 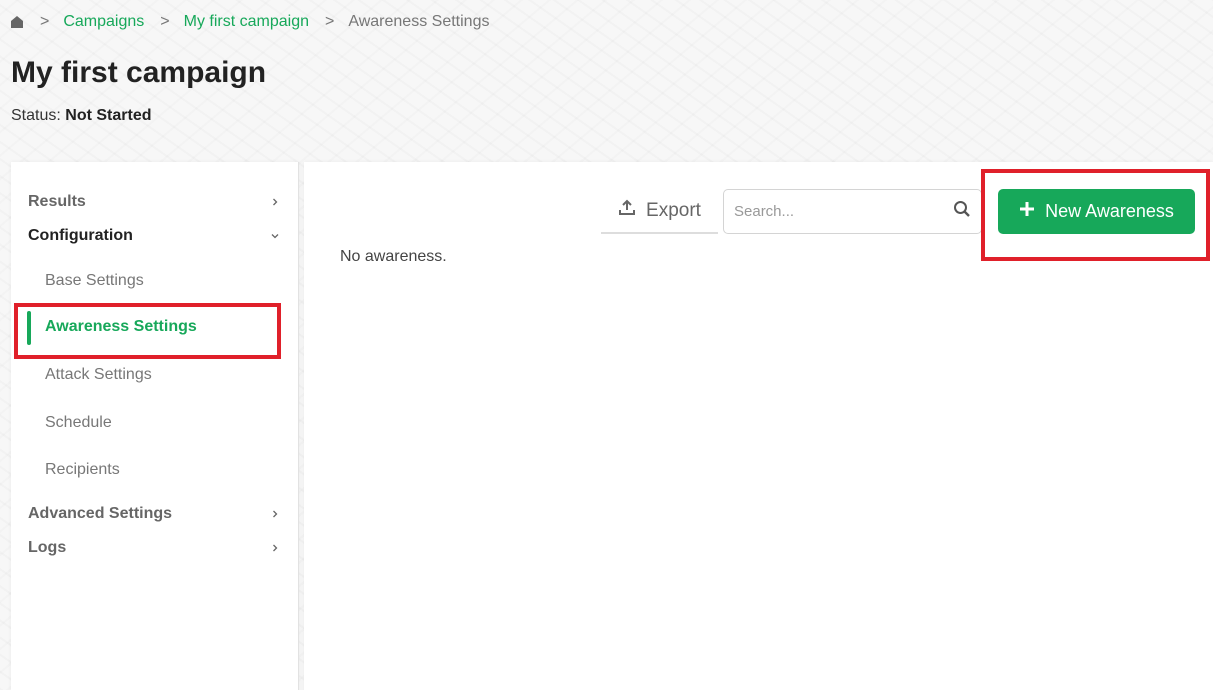 I want to click on sidebar-item-results: Results, so click(x=154, y=202).